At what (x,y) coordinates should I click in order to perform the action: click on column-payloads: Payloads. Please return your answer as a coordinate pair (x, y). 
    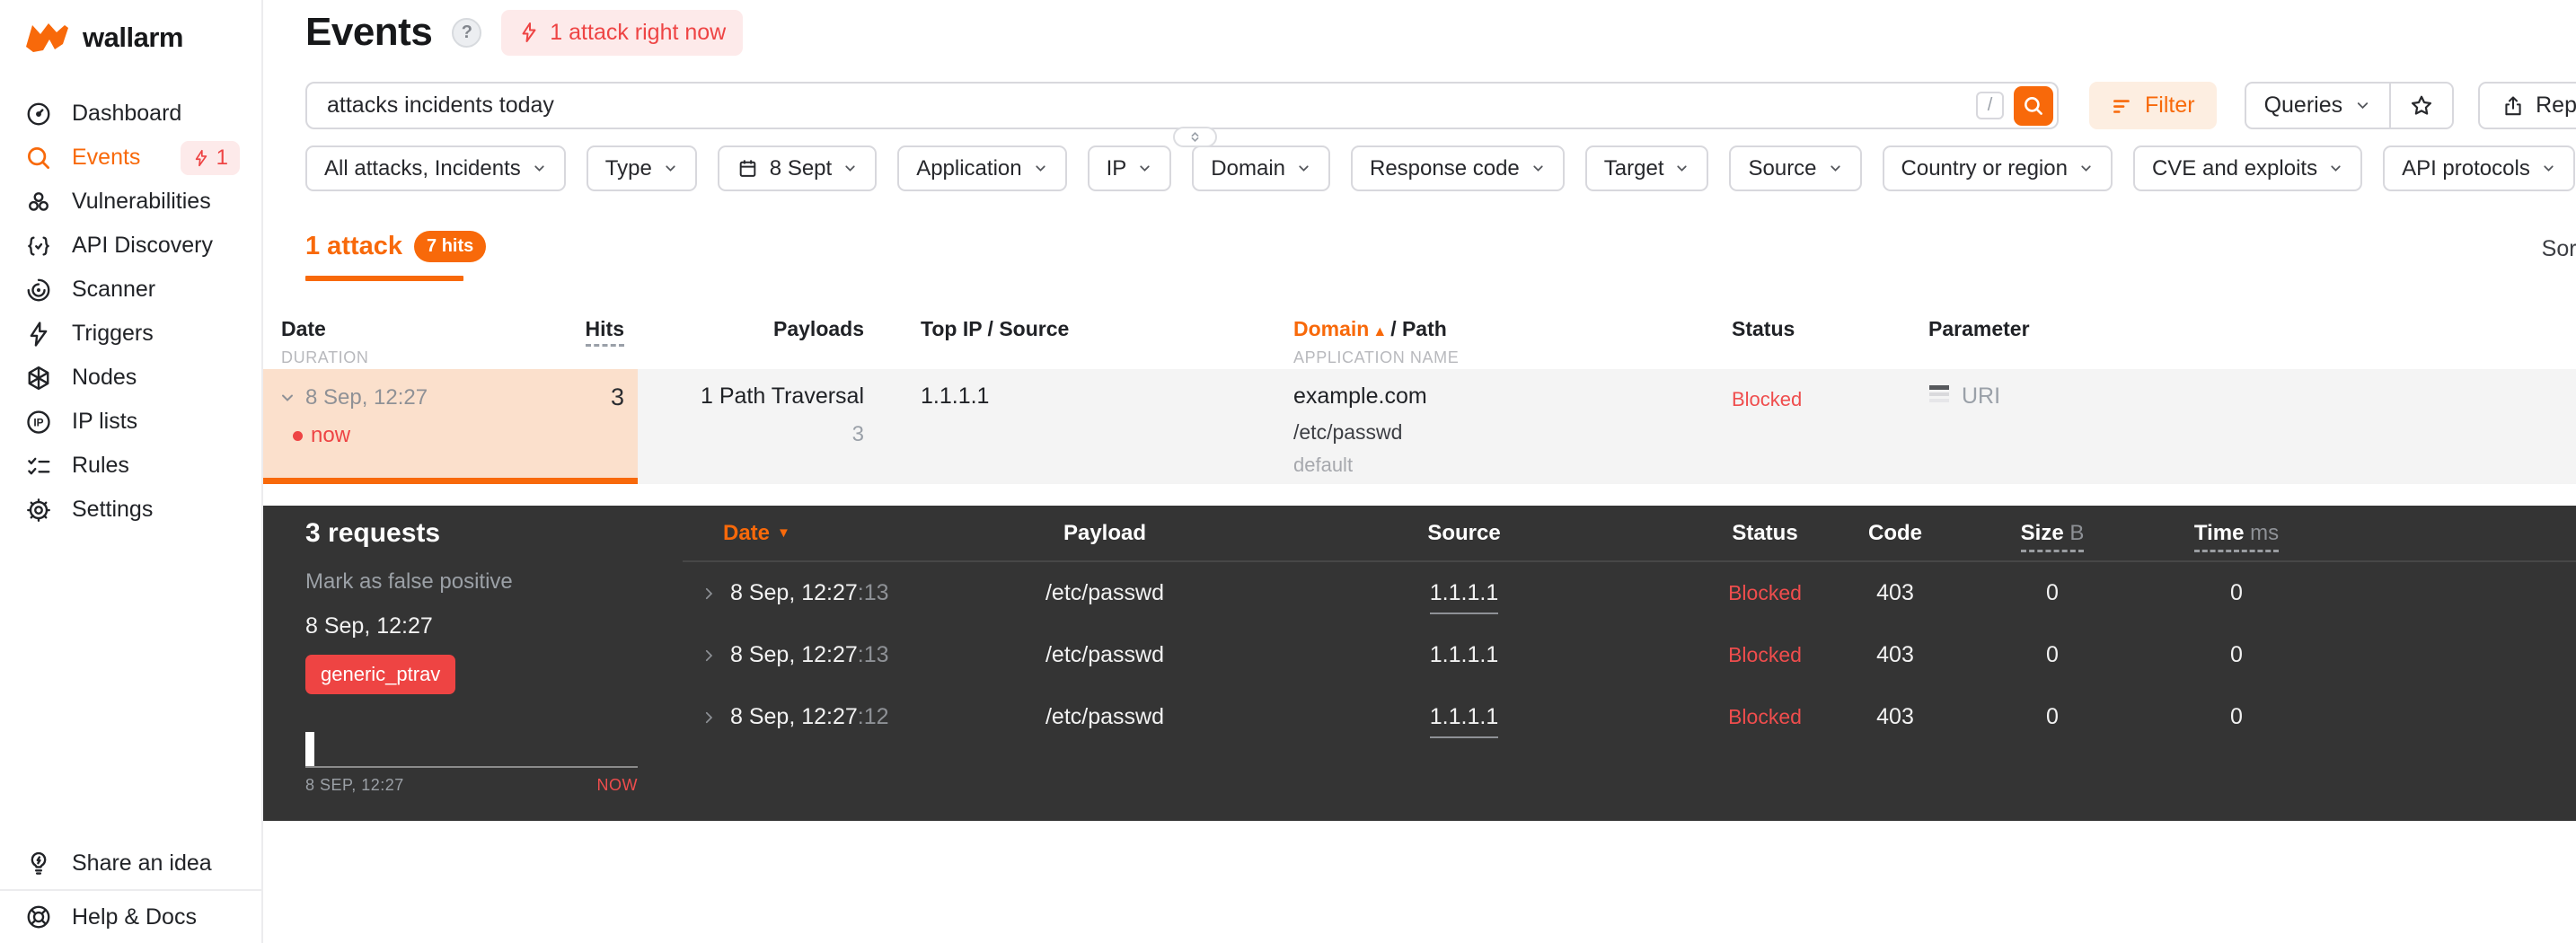
    Looking at the image, I should click on (818, 328).